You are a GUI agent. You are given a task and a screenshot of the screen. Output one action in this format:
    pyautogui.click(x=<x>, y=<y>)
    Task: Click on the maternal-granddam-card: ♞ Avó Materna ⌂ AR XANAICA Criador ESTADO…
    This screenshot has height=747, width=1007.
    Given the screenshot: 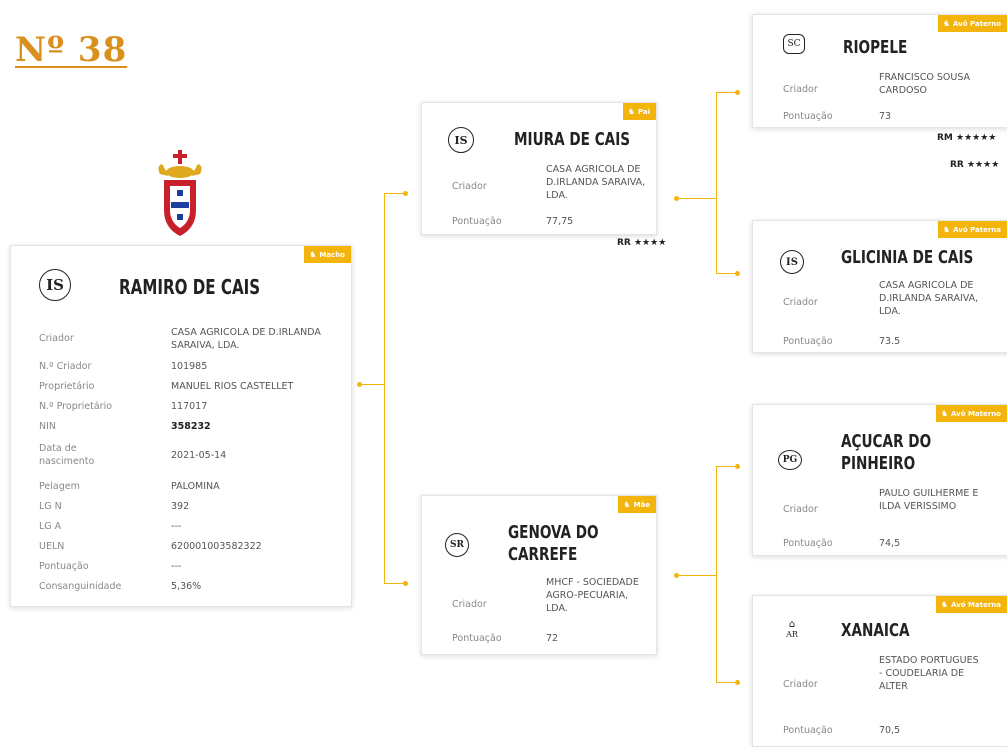 What is the action you would take?
    pyautogui.click(x=879, y=671)
    